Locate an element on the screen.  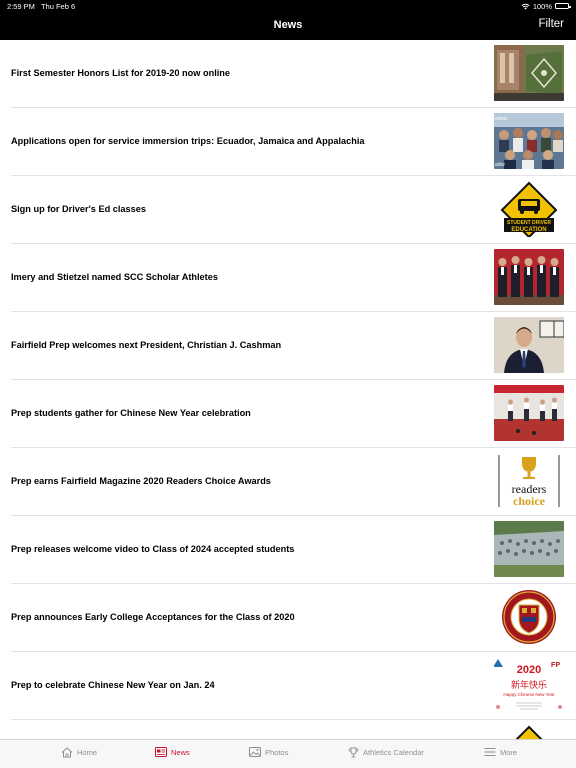
news-thumbnail-readers-choice: readers choice is located at coordinates (529, 481).